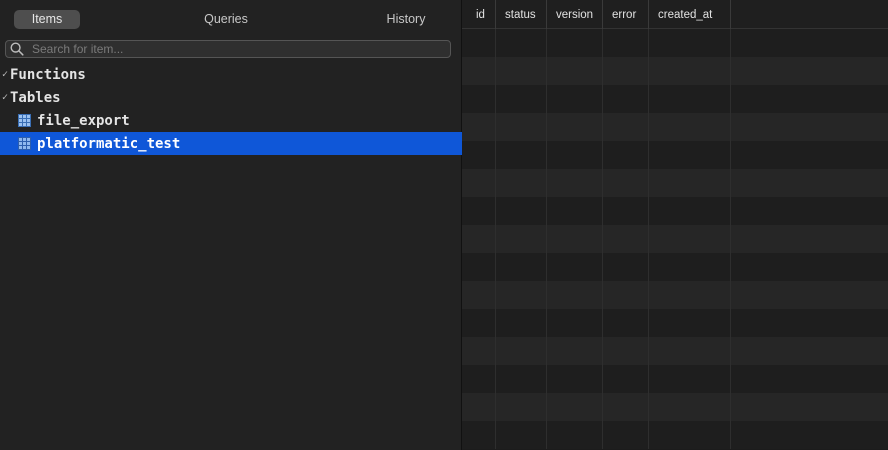 Image resolution: width=888 pixels, height=450 pixels. Describe the element at coordinates (521, 14) in the screenshot. I see `column-header-status: status` at that location.